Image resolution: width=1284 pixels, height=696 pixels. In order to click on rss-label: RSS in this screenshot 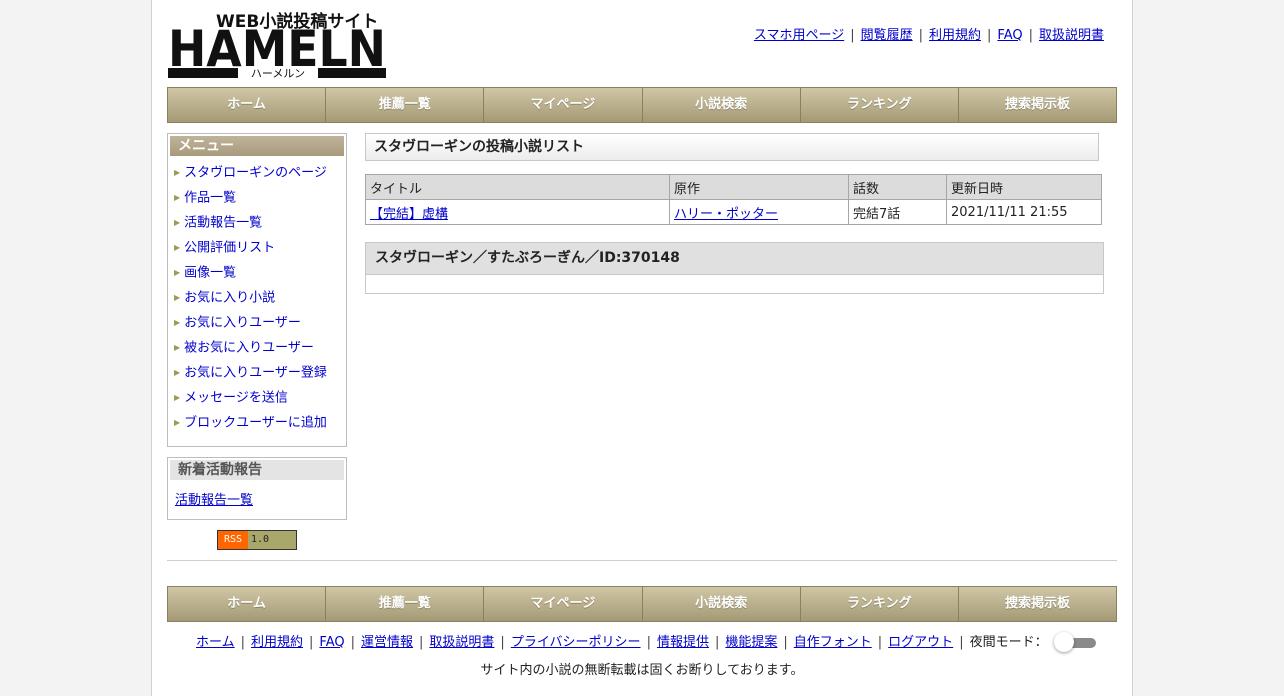, I will do `click(233, 540)`.